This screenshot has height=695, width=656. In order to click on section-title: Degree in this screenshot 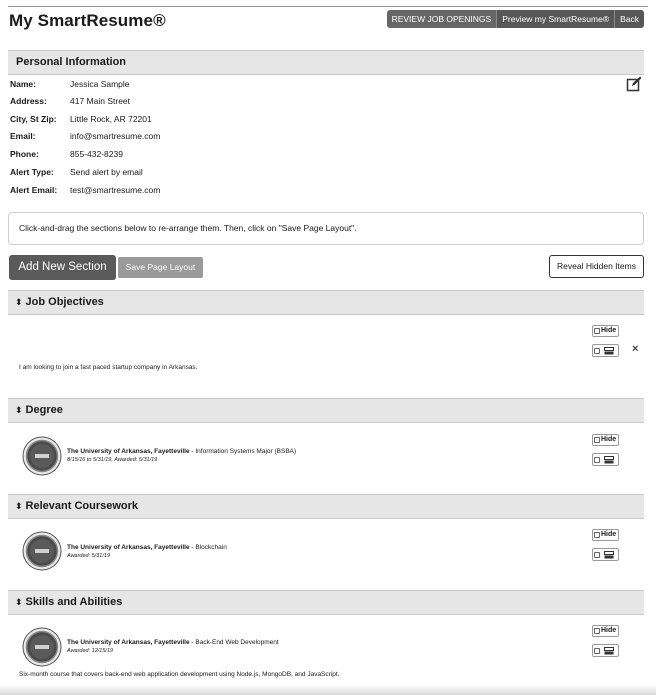, I will do `click(44, 410)`.